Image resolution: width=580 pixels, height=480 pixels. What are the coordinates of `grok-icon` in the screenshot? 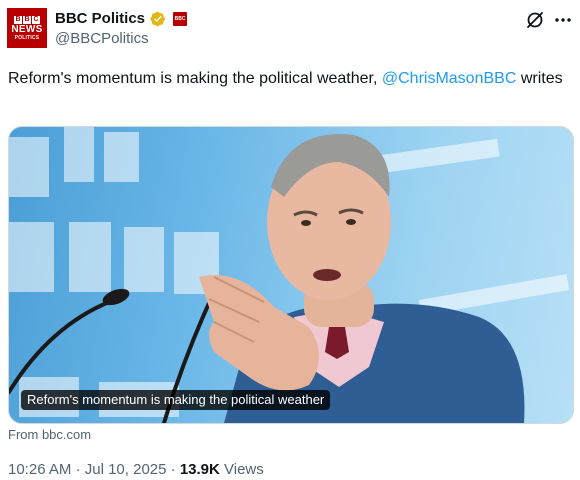 It's located at (535, 20).